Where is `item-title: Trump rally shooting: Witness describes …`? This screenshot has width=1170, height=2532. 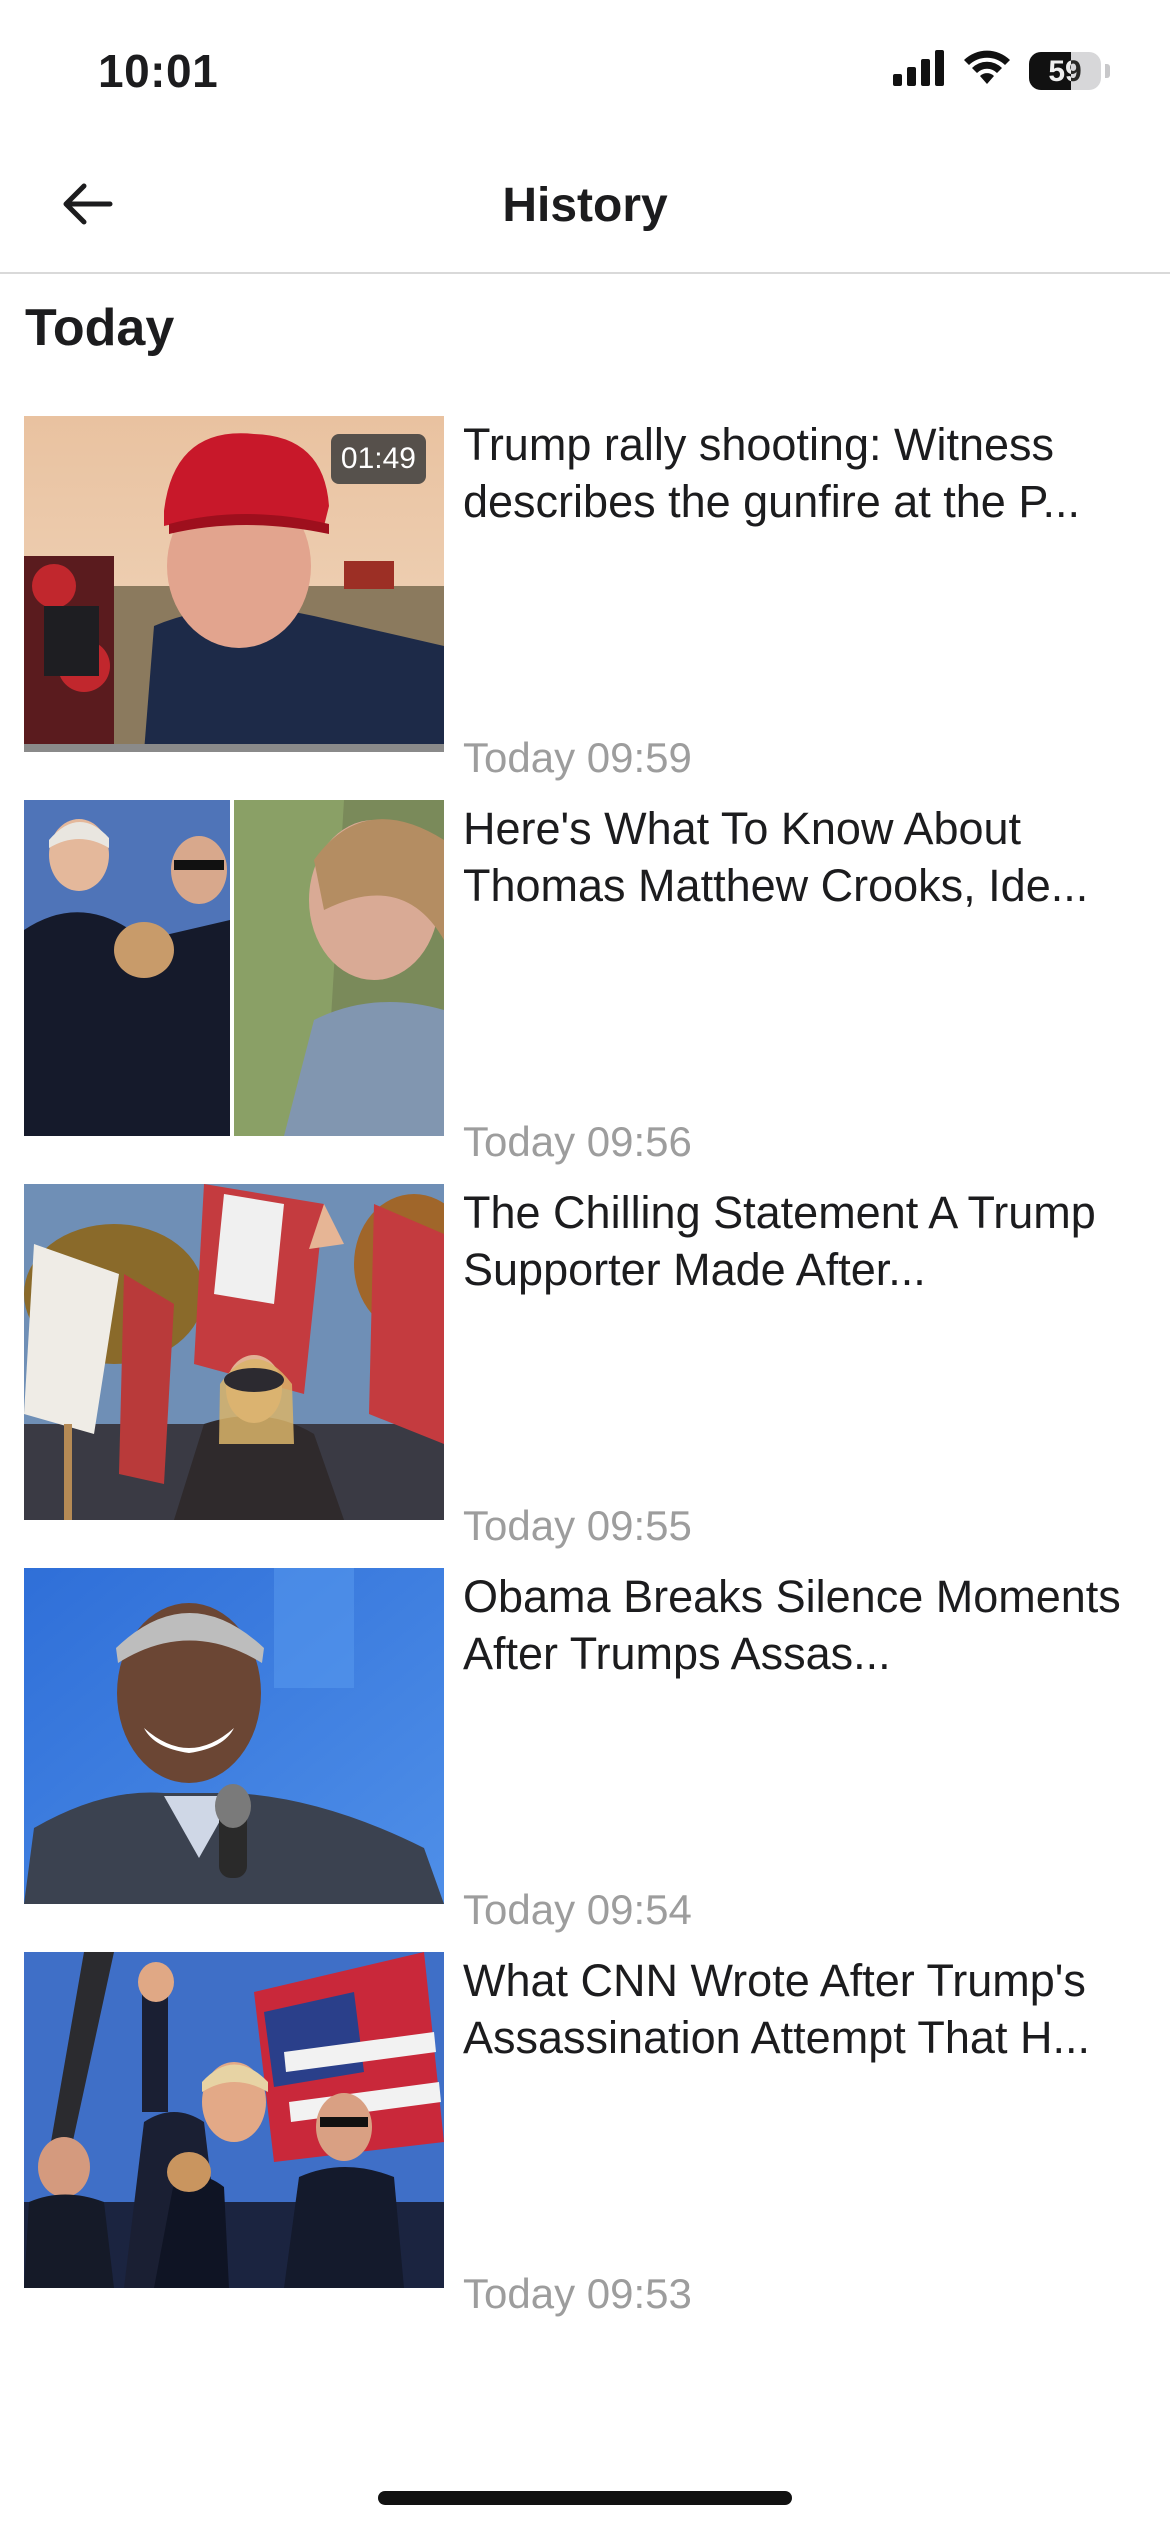
item-title: Trump rally shooting: Witness describes … is located at coordinates (772, 473).